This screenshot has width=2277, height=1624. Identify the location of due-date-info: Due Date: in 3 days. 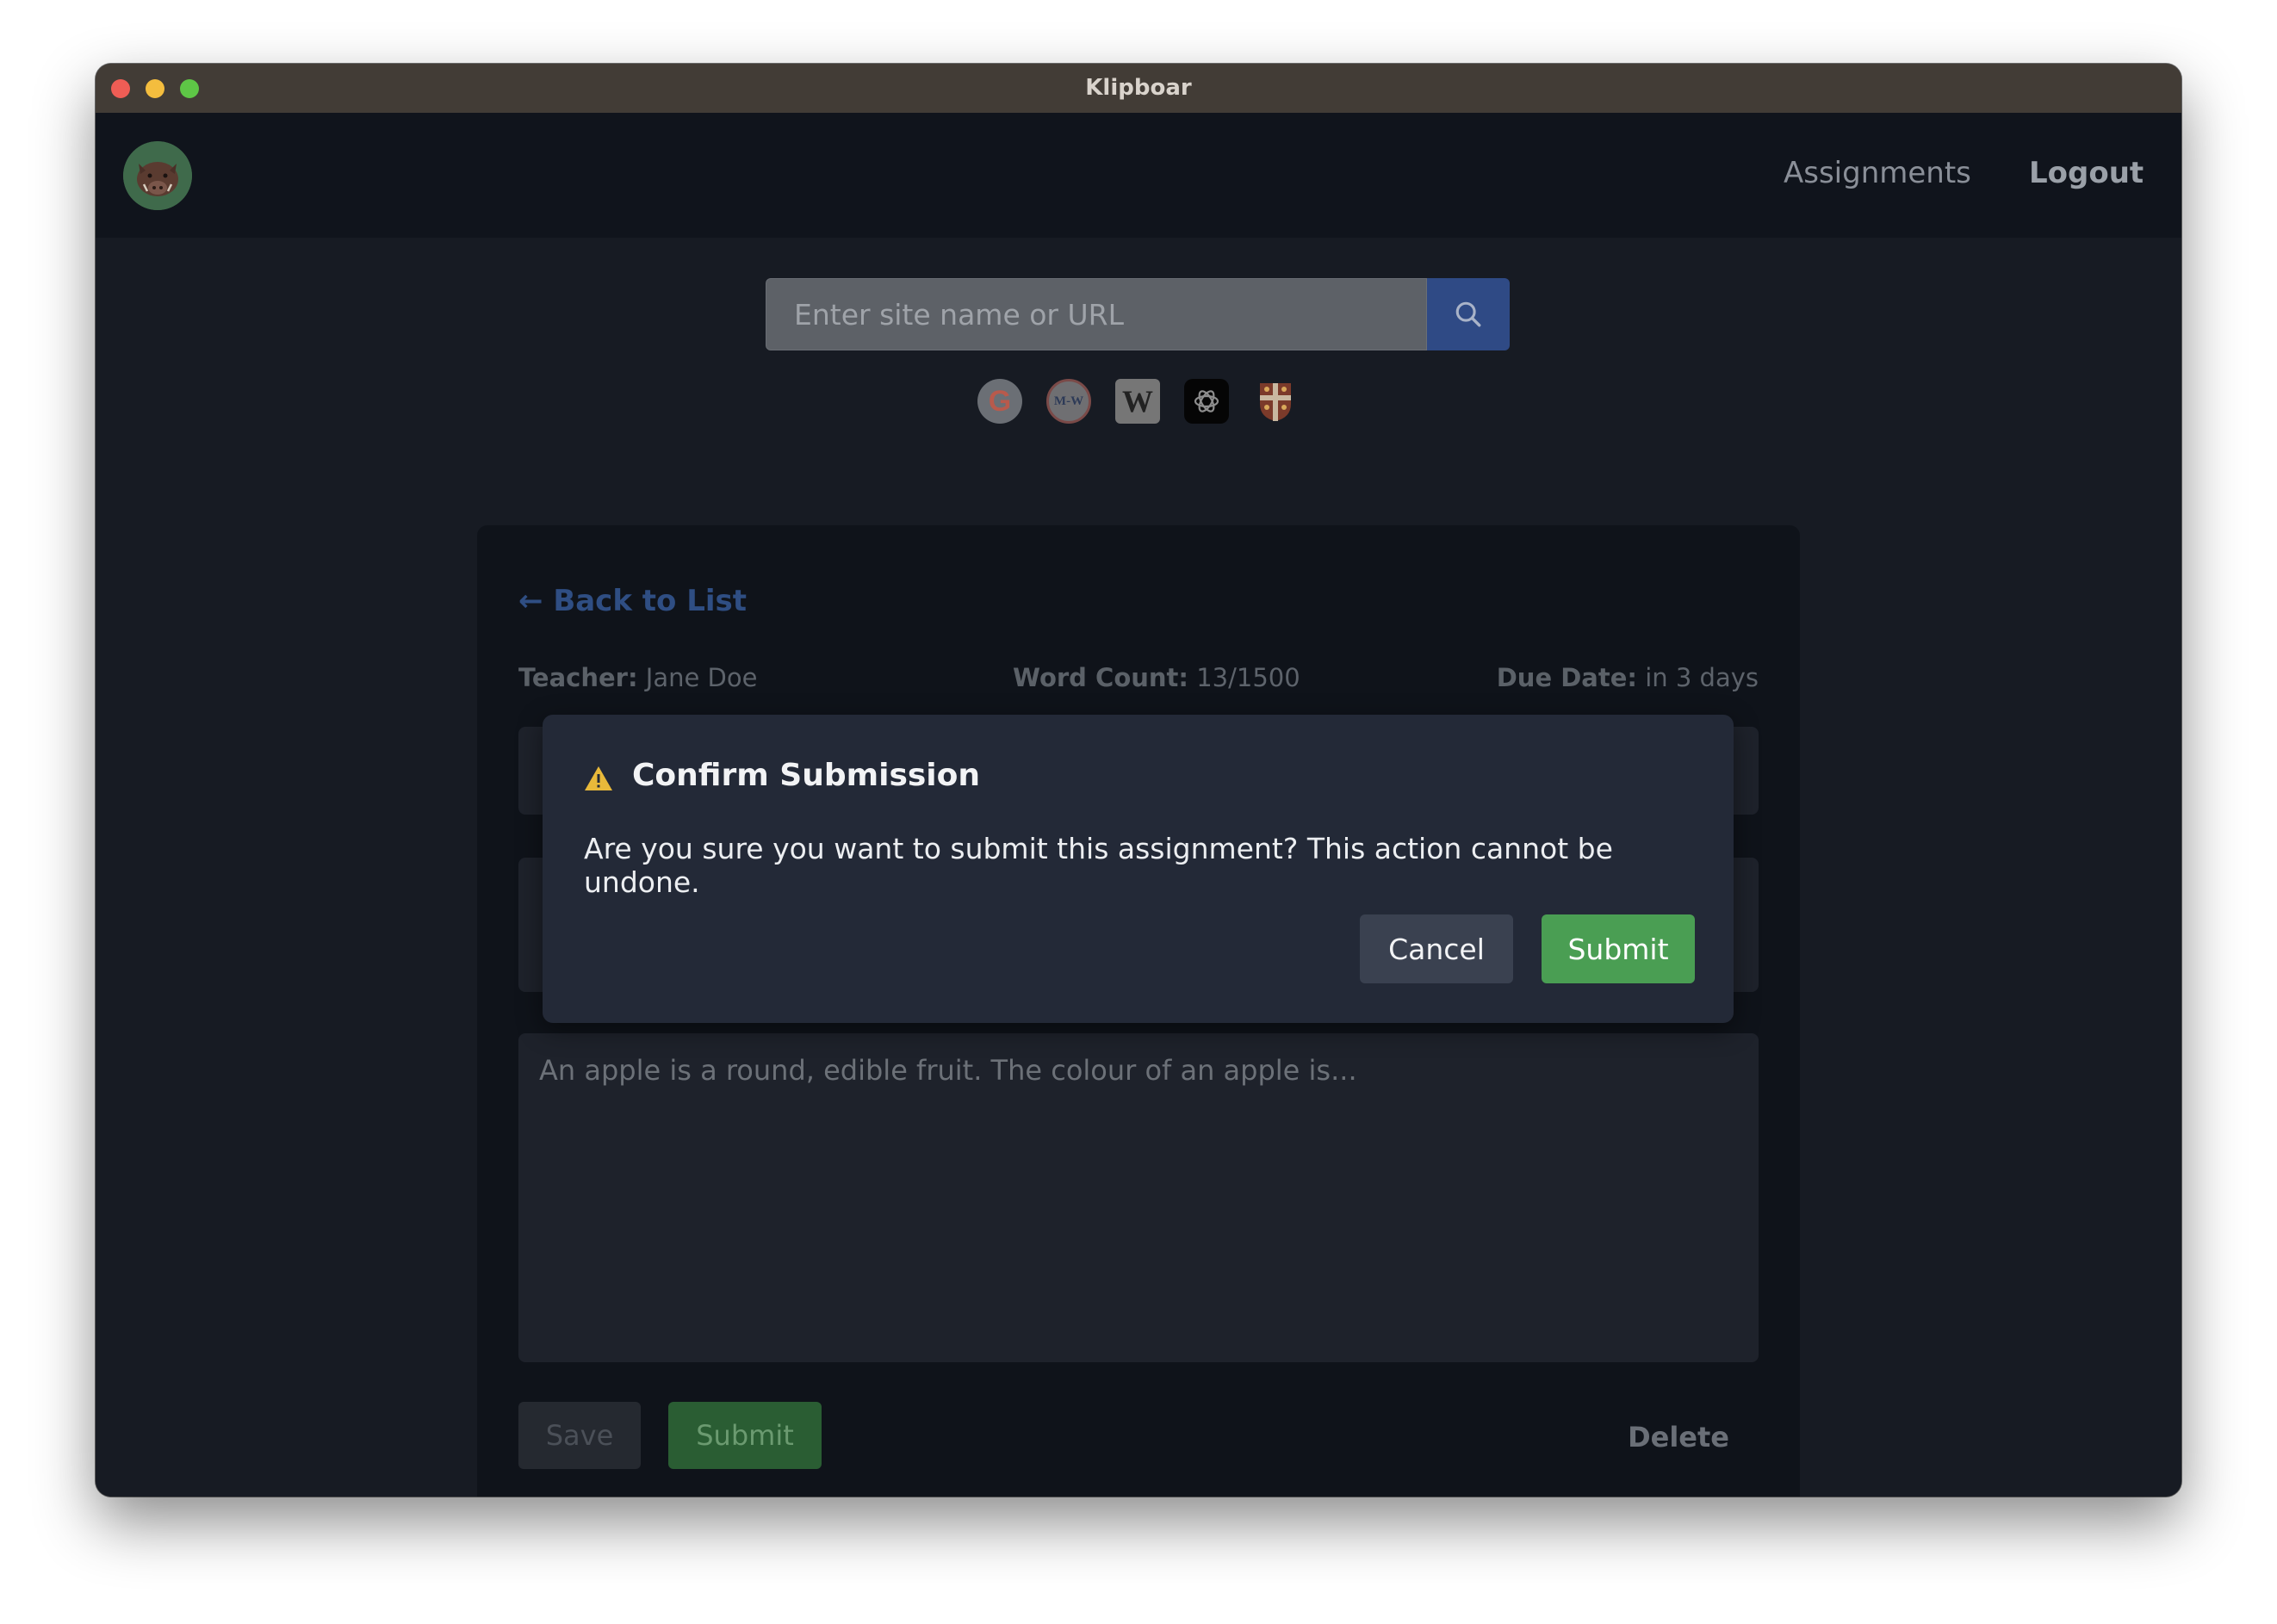
(1628, 677).